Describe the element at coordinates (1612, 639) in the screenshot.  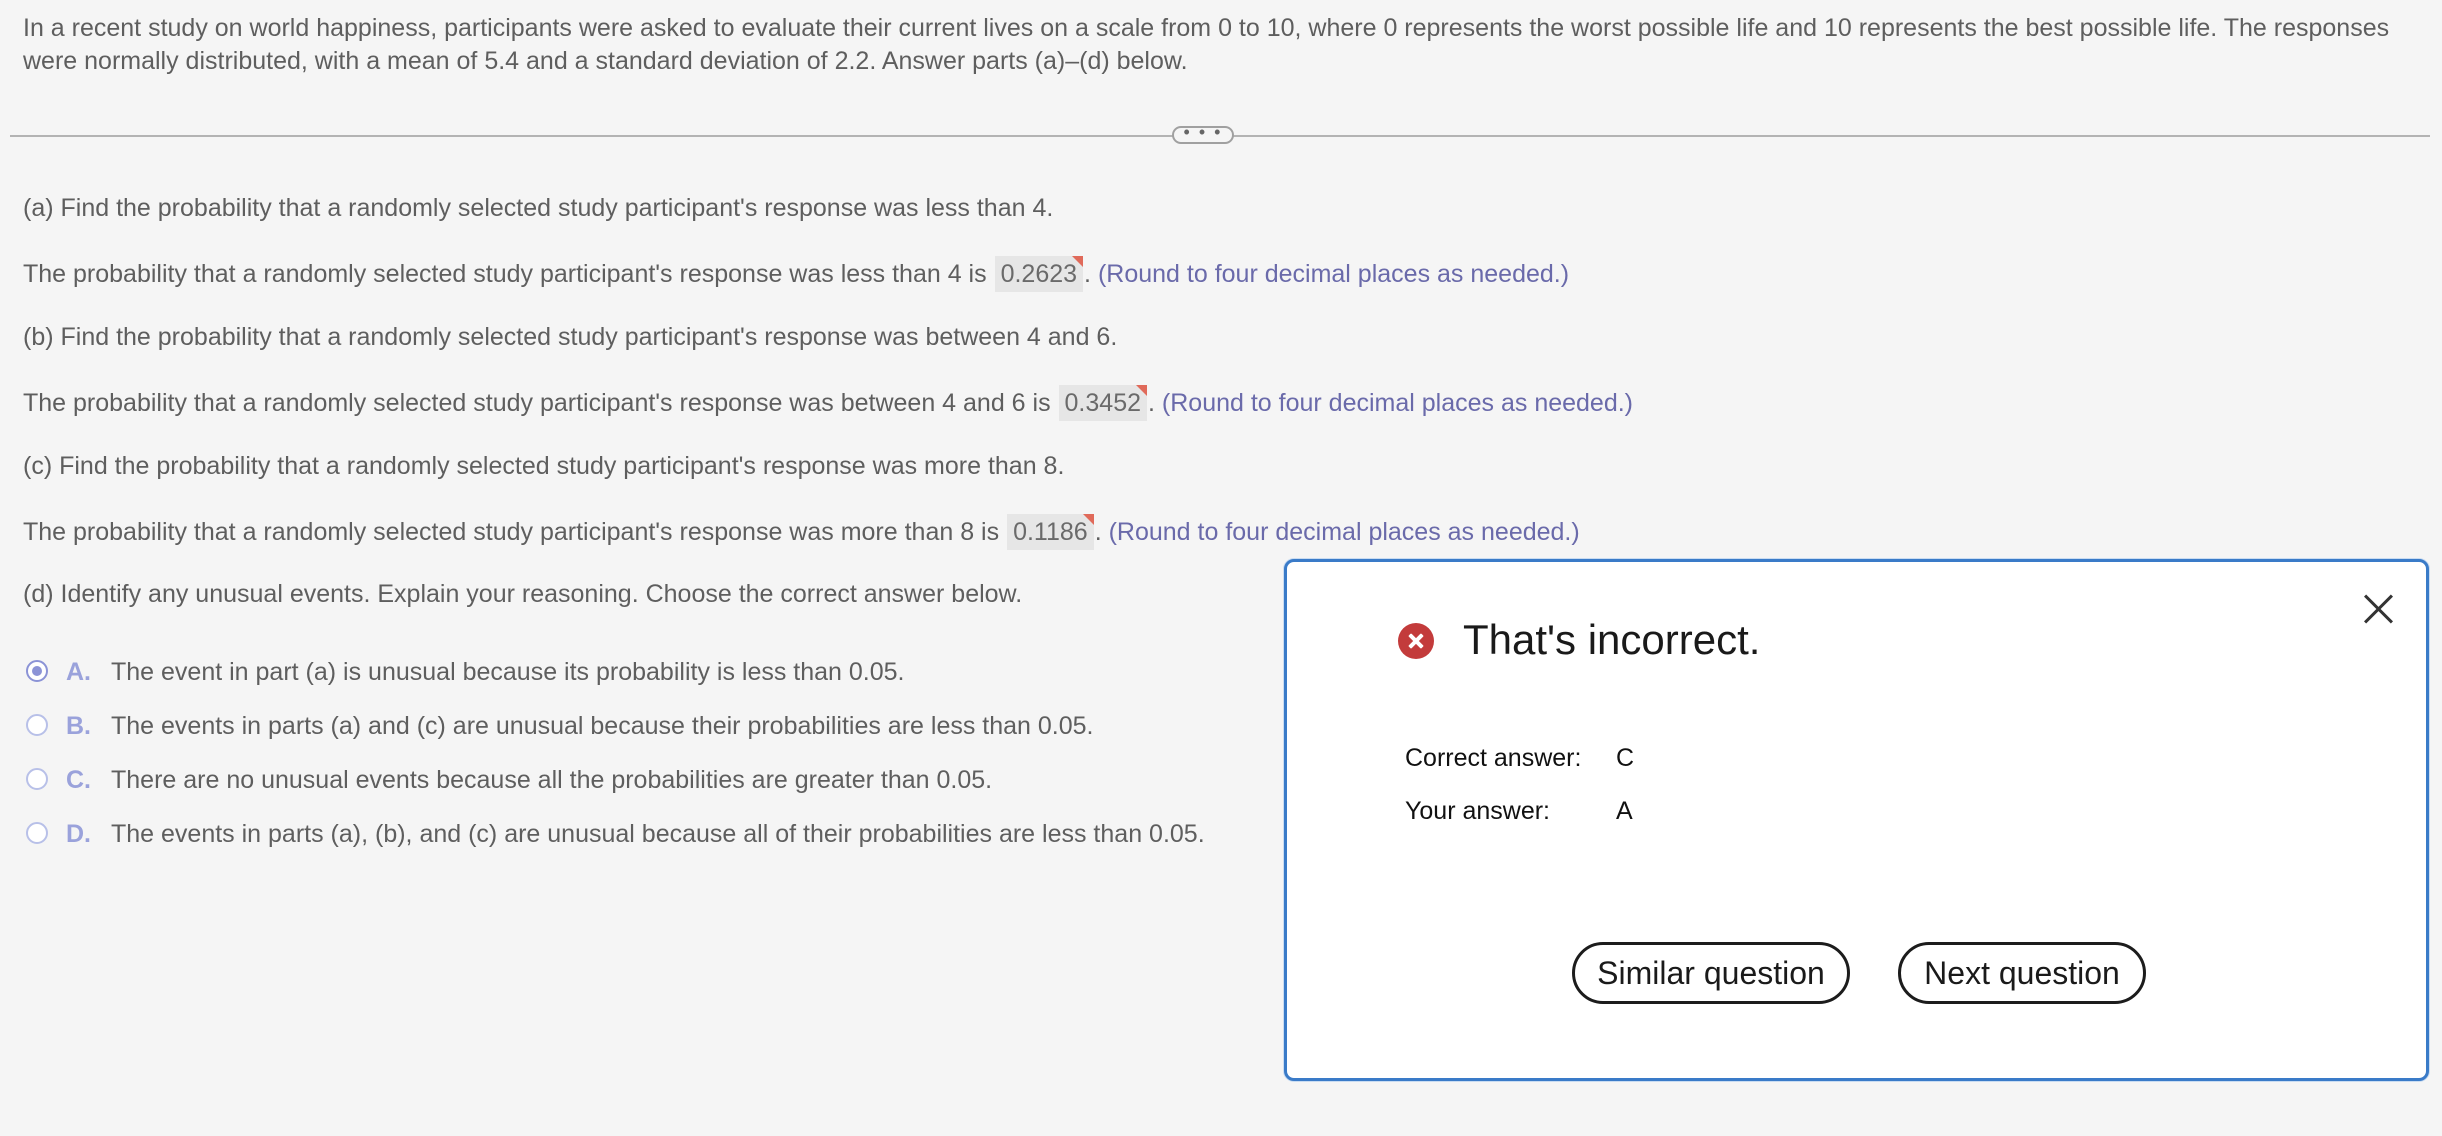
I see `feedback-title: That's incorrect.` at that location.